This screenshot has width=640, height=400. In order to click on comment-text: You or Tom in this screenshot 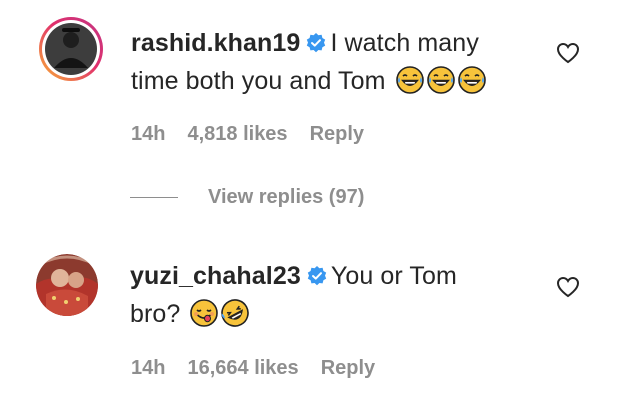, I will do `click(393, 276)`.